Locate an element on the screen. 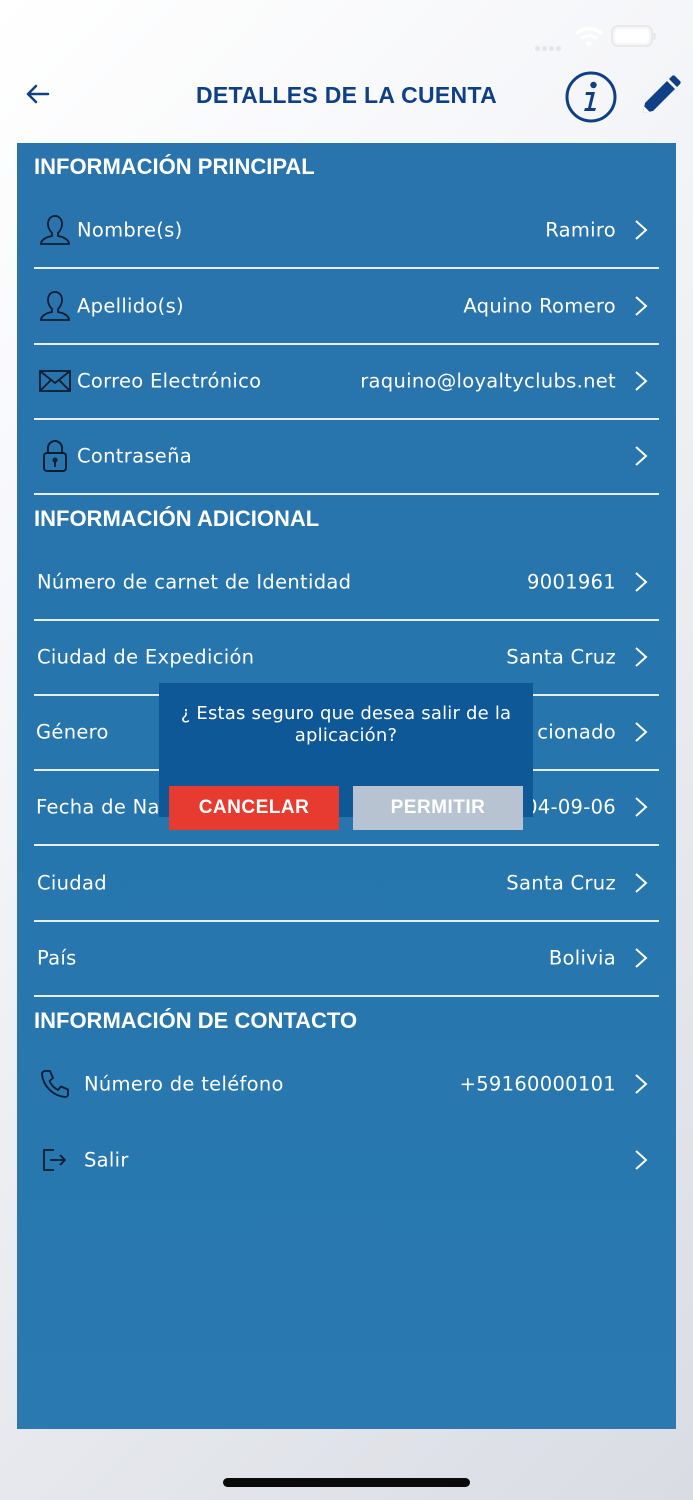 This screenshot has width=693, height=1500. label-nacimiento: Fecha de Nac is located at coordinates (103, 806).